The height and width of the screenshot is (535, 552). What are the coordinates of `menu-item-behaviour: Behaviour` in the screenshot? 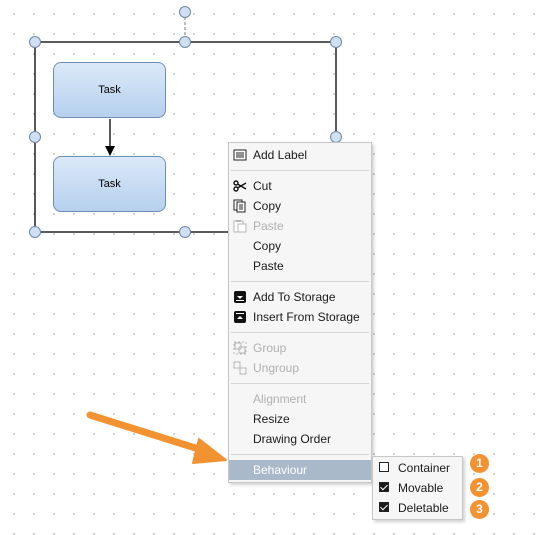 It's located at (300, 470).